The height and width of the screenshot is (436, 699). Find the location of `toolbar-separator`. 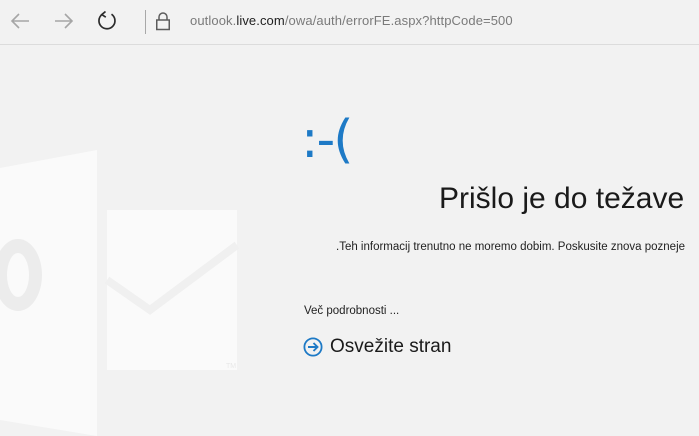

toolbar-separator is located at coordinates (145, 22).